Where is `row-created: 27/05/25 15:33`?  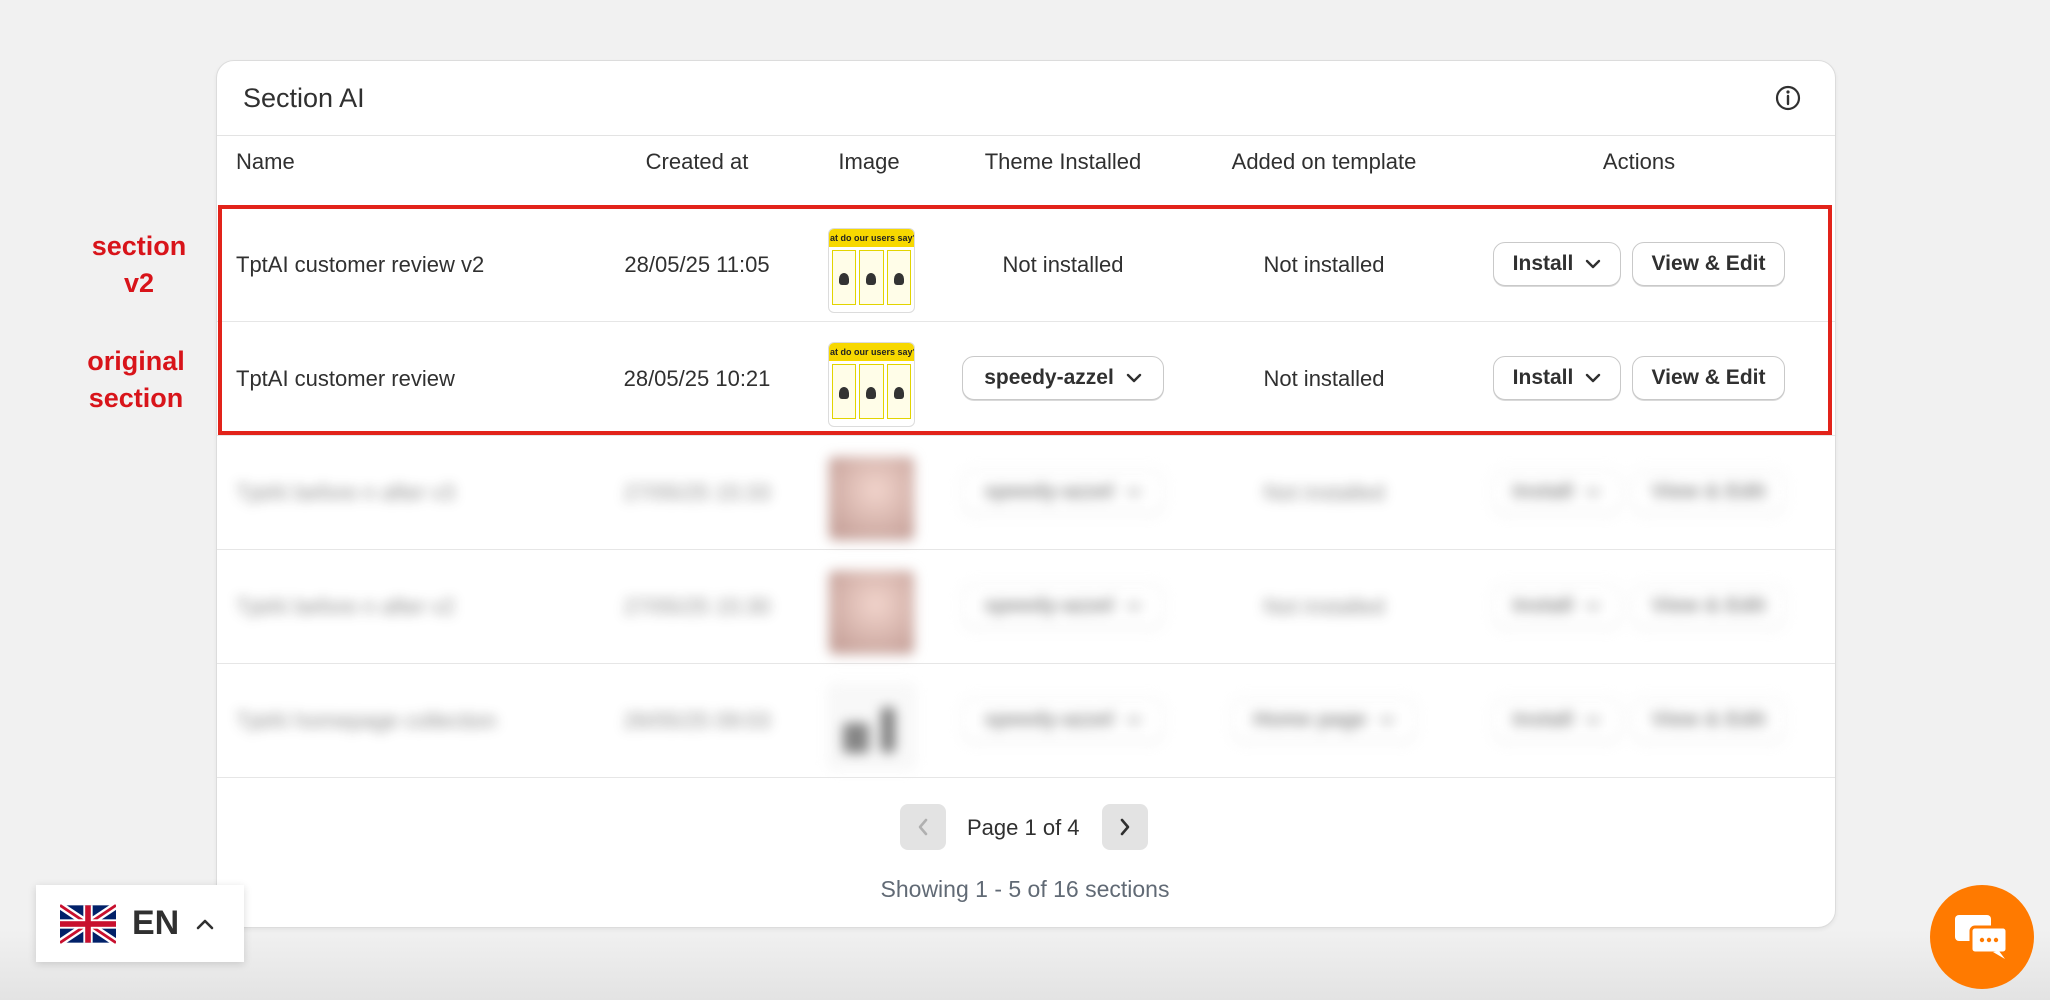 row-created: 27/05/25 15:33 is located at coordinates (697, 492).